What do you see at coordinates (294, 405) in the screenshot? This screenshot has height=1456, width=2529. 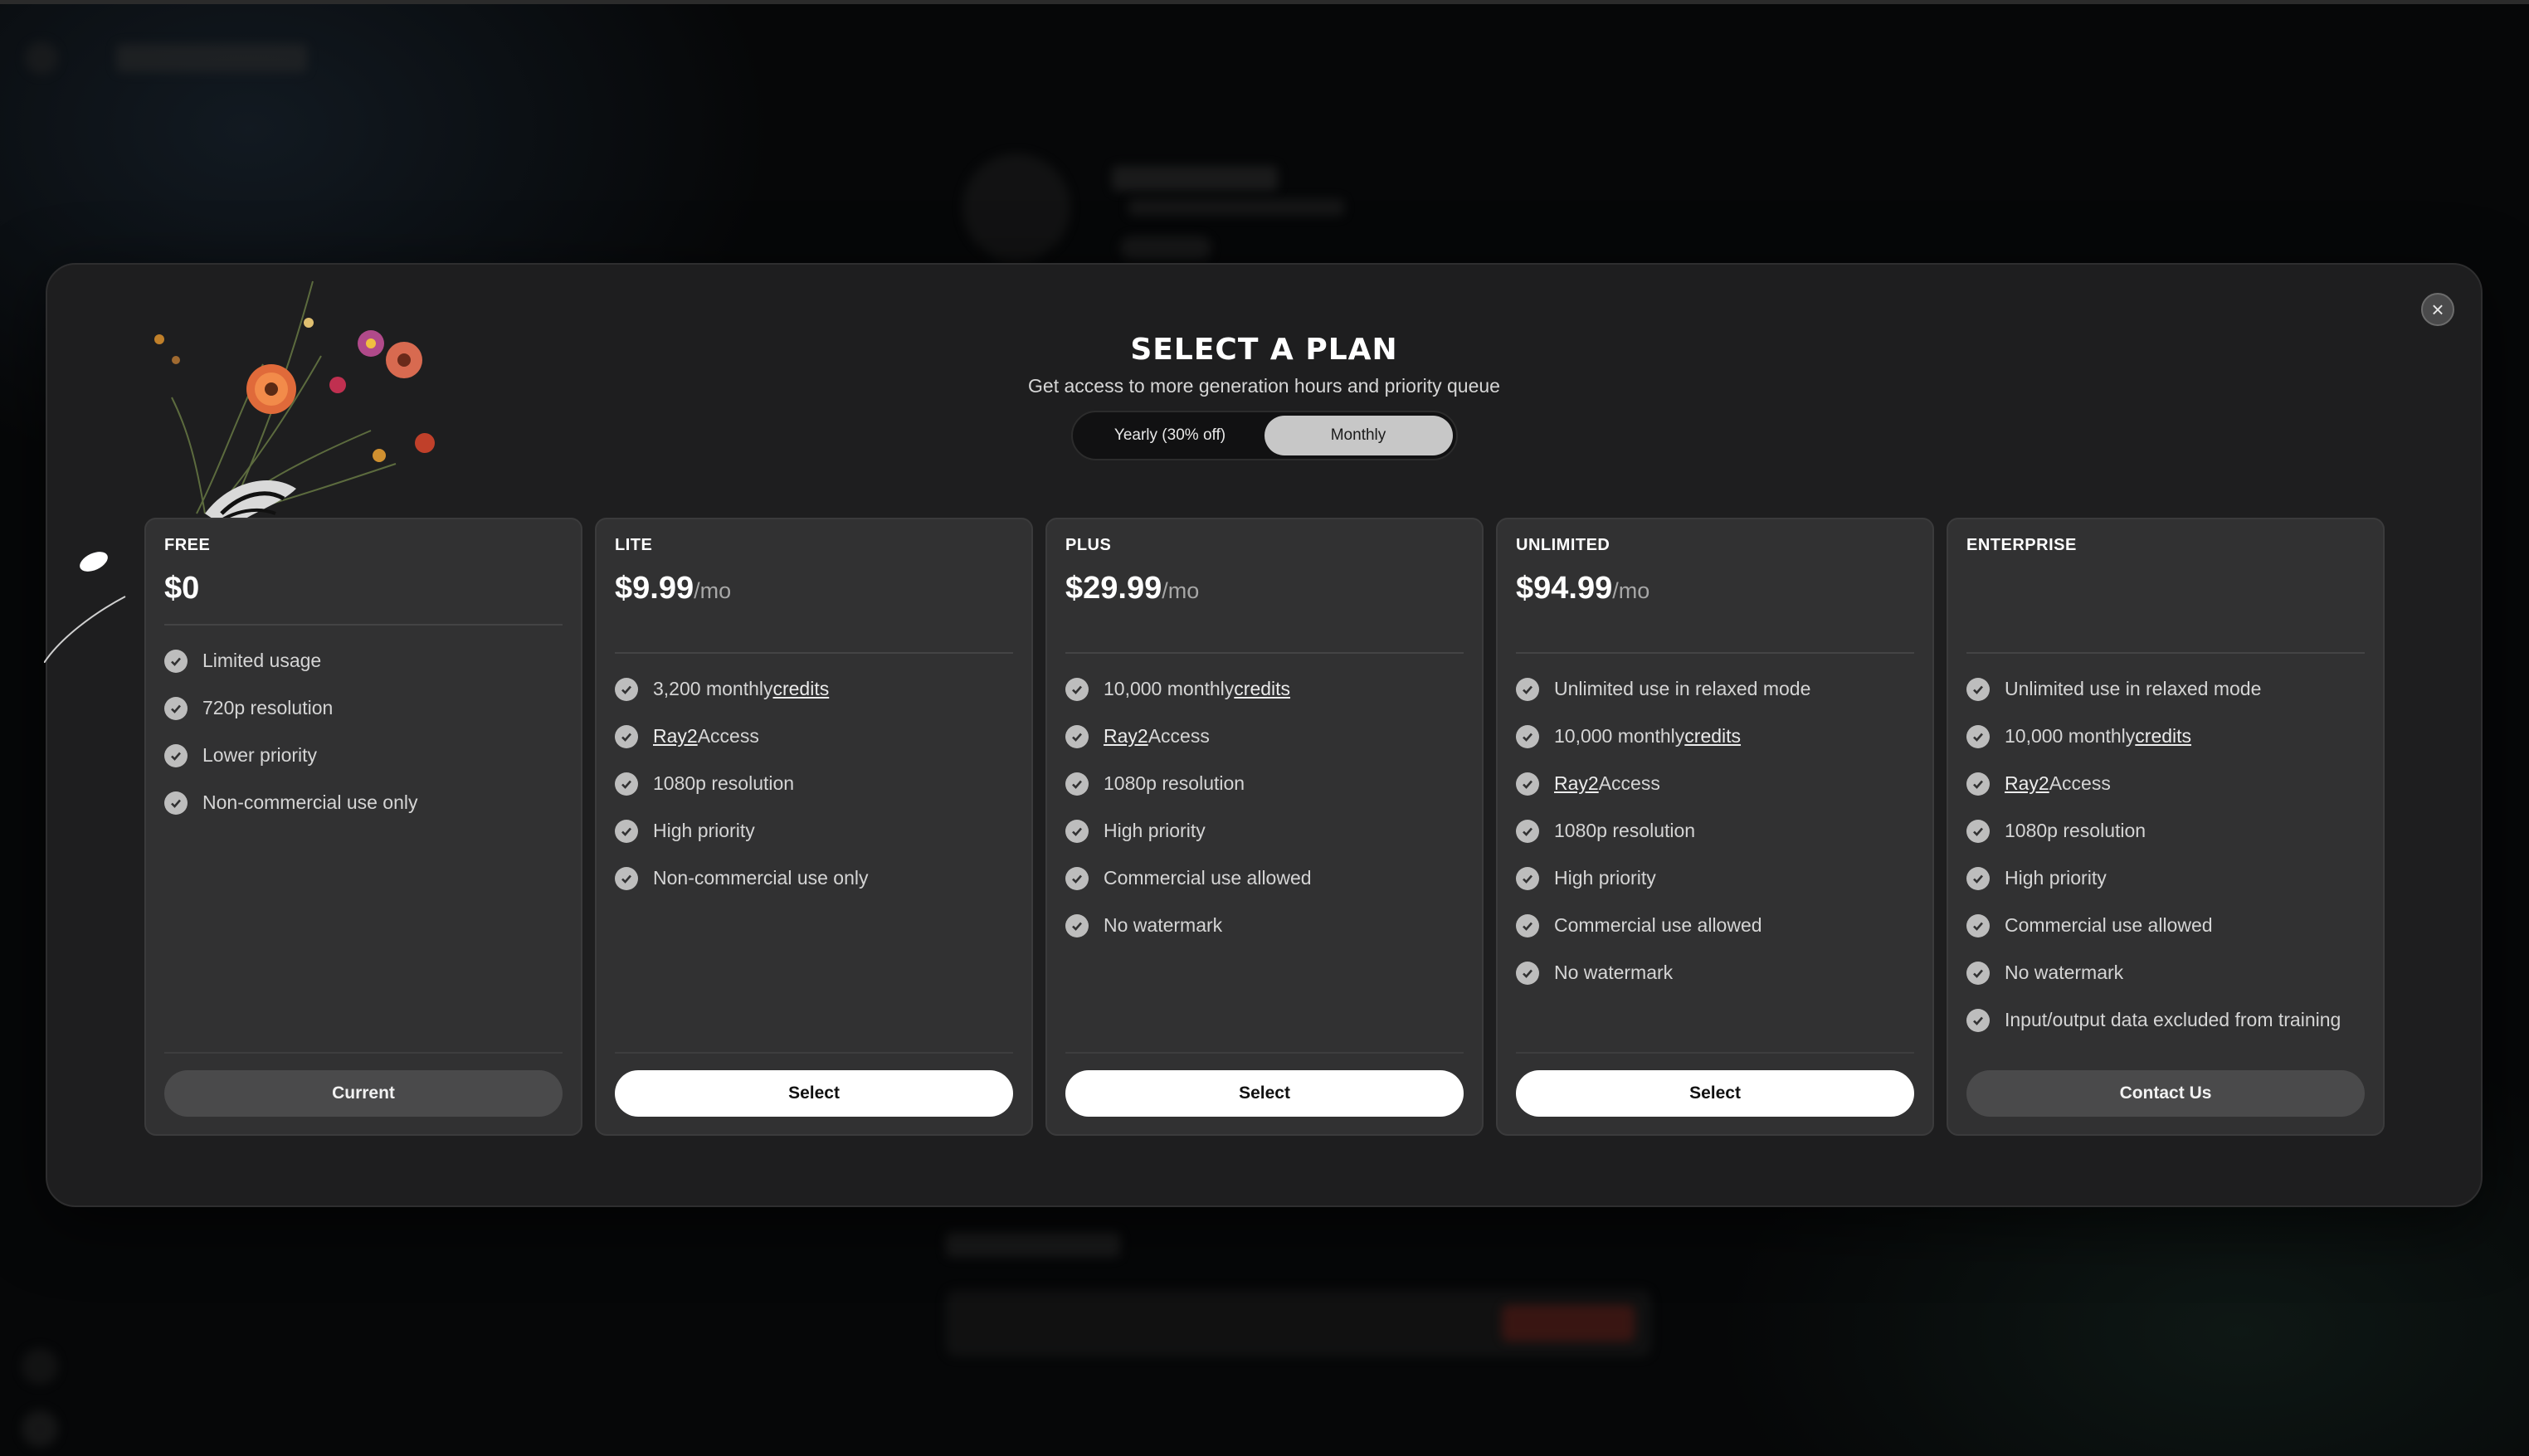 I see `flowers-illustration` at bounding box center [294, 405].